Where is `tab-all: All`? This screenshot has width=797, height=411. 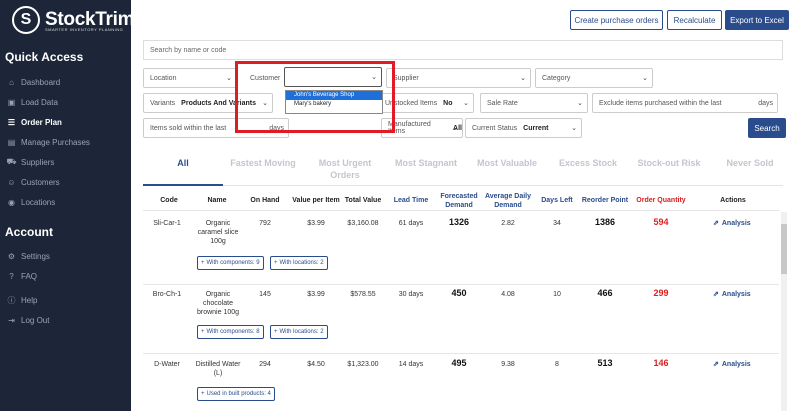
tab-all: All is located at coordinates (183, 169).